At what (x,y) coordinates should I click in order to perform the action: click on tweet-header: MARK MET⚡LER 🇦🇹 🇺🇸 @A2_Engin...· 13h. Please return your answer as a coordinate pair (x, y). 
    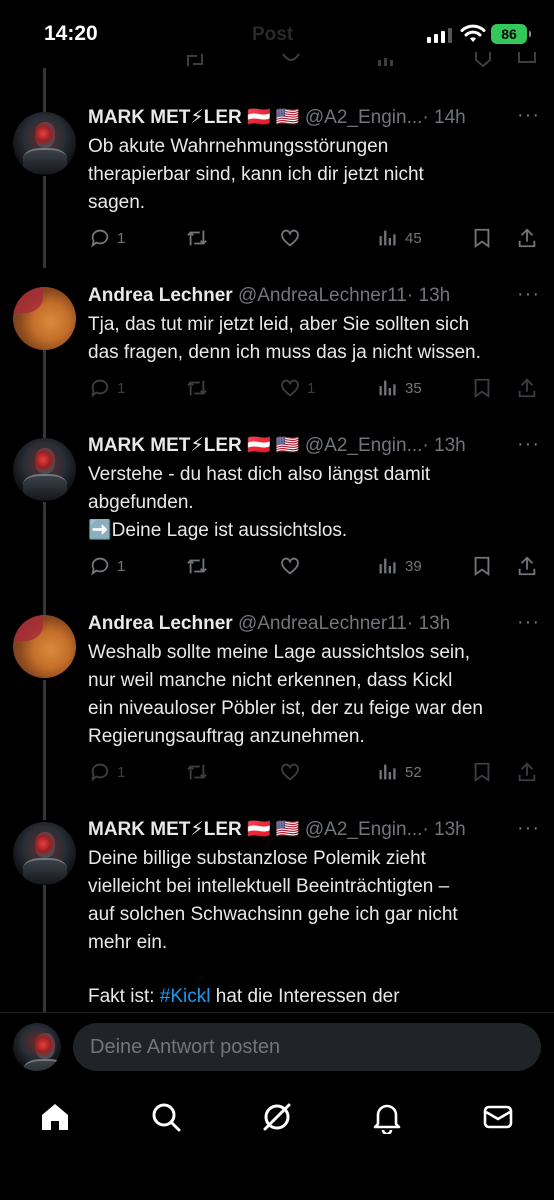
    Looking at the image, I should click on (277, 830).